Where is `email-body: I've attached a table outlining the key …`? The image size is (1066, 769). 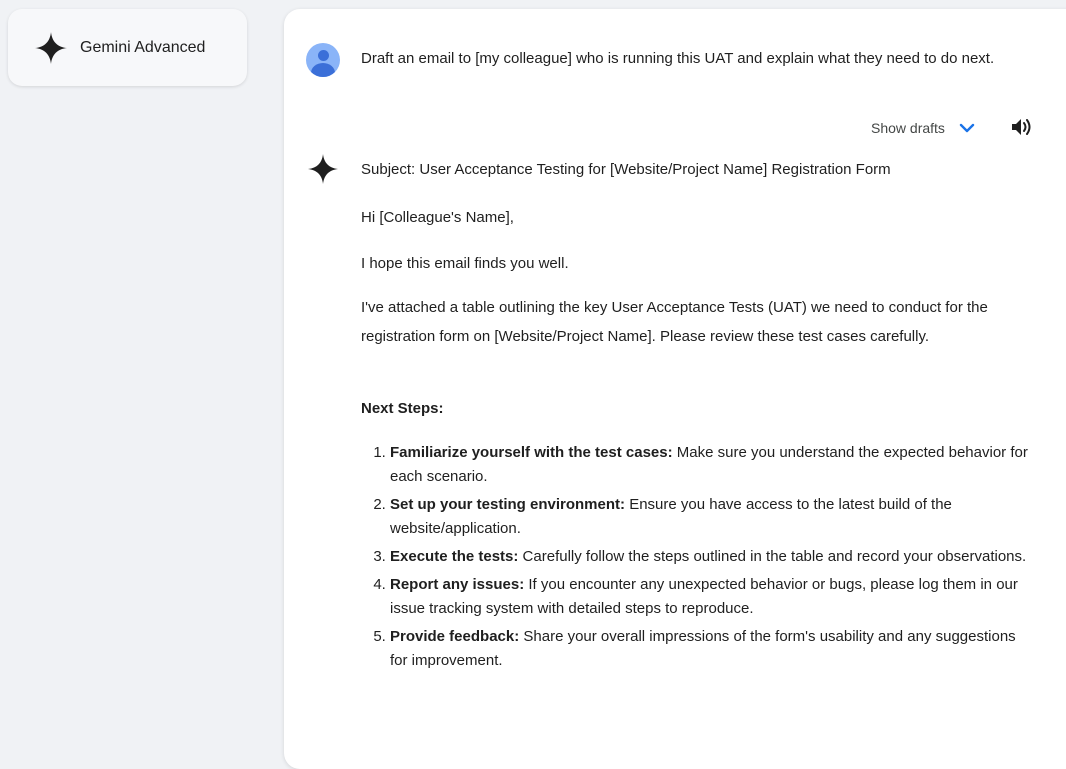 email-body: I've attached a table outlining the key … is located at coordinates (674, 322).